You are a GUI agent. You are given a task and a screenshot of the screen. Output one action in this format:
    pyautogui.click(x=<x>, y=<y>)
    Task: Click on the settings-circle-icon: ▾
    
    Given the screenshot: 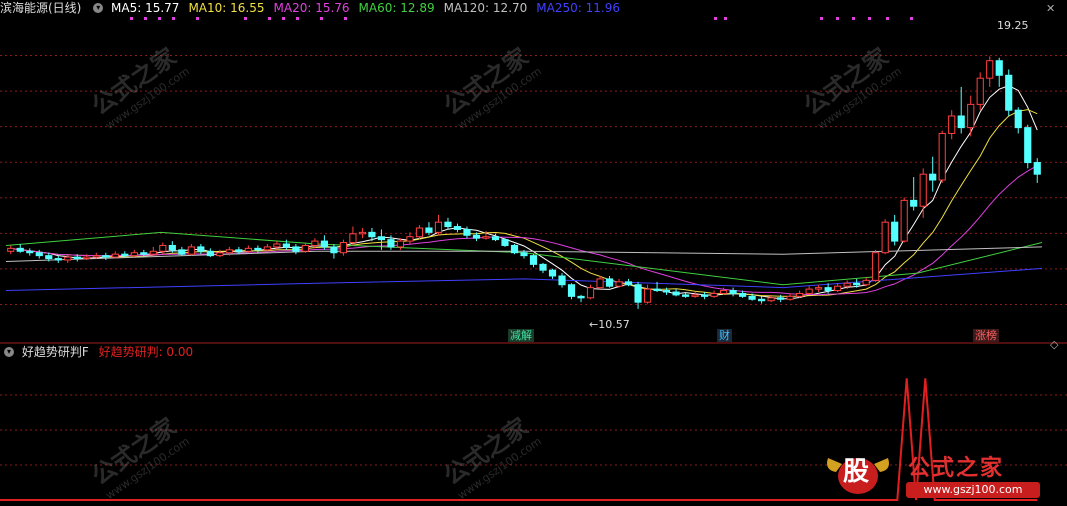 What is the action you would take?
    pyautogui.click(x=98, y=7)
    